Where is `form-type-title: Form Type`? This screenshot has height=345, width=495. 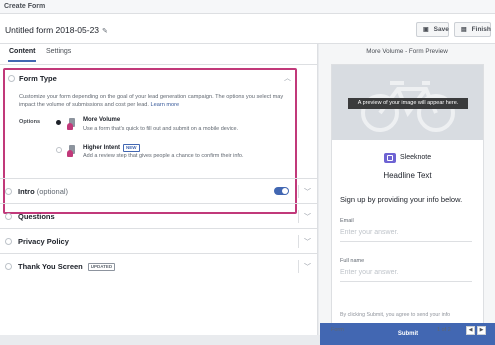 form-type-title: Form Type is located at coordinates (38, 78).